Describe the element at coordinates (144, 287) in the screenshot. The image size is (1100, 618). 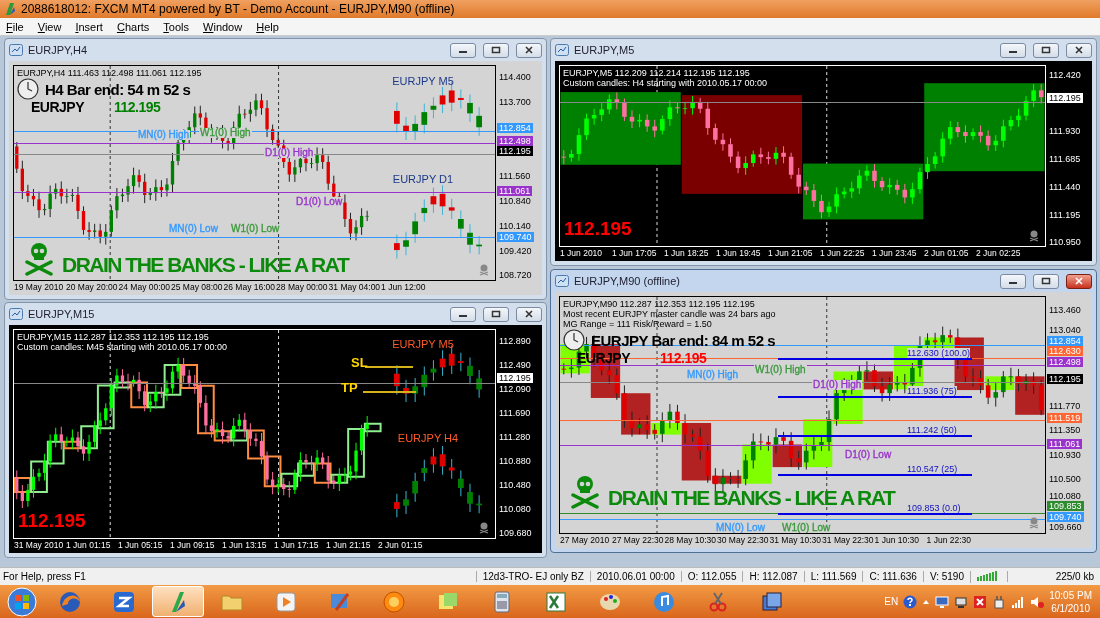
I see `time-tick: 24 May 00:00` at that location.